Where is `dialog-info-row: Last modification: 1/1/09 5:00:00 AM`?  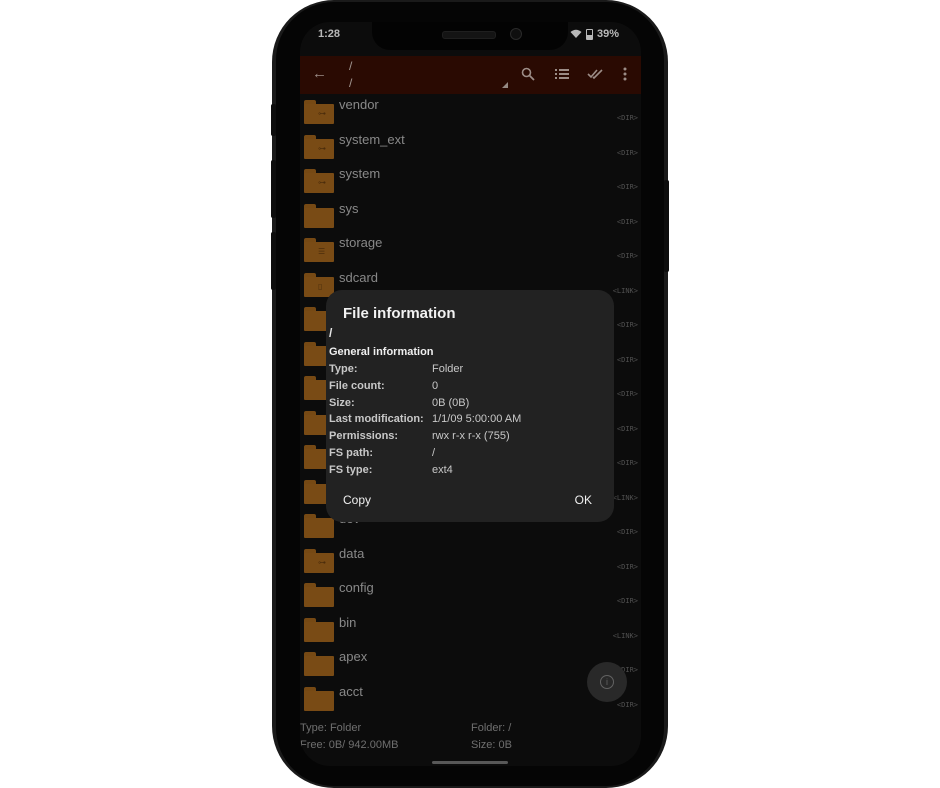
dialog-info-row: Last modification: 1/1/09 5:00:00 AM is located at coordinates (469, 421).